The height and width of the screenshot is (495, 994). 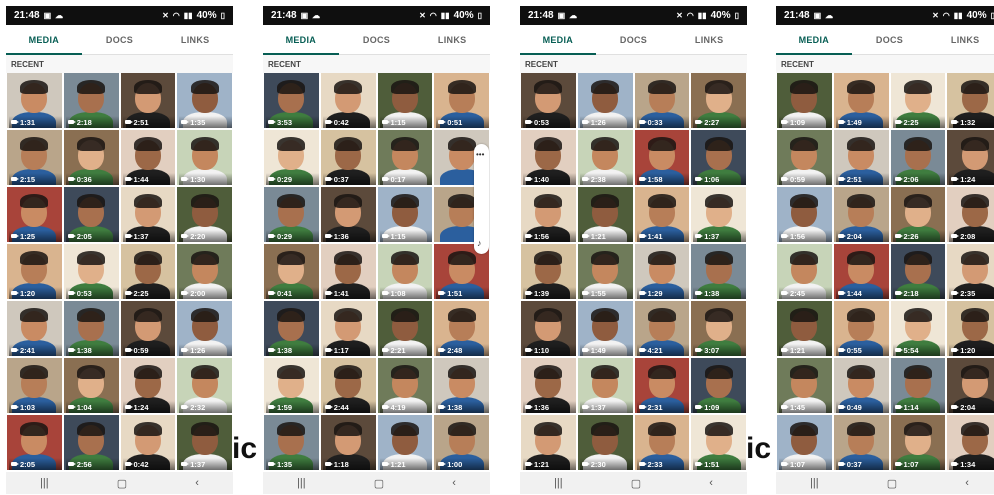 What do you see at coordinates (605, 328) in the screenshot?
I see `video-thumbnail: 1:49` at bounding box center [605, 328].